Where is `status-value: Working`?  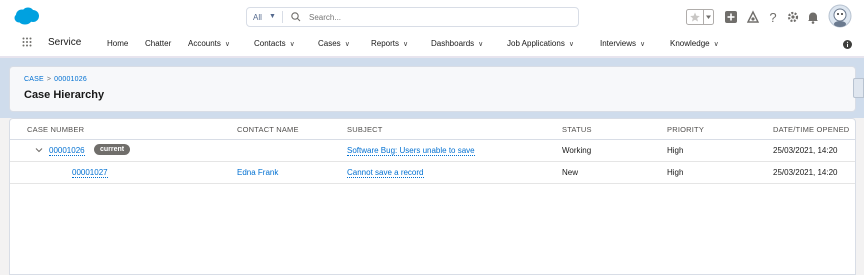
status-value: Working is located at coordinates (577, 150).